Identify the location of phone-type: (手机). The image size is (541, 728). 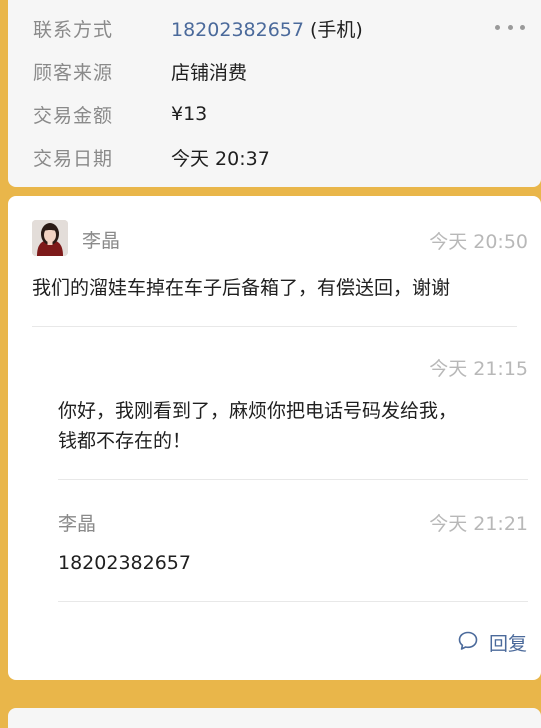
(333, 29).